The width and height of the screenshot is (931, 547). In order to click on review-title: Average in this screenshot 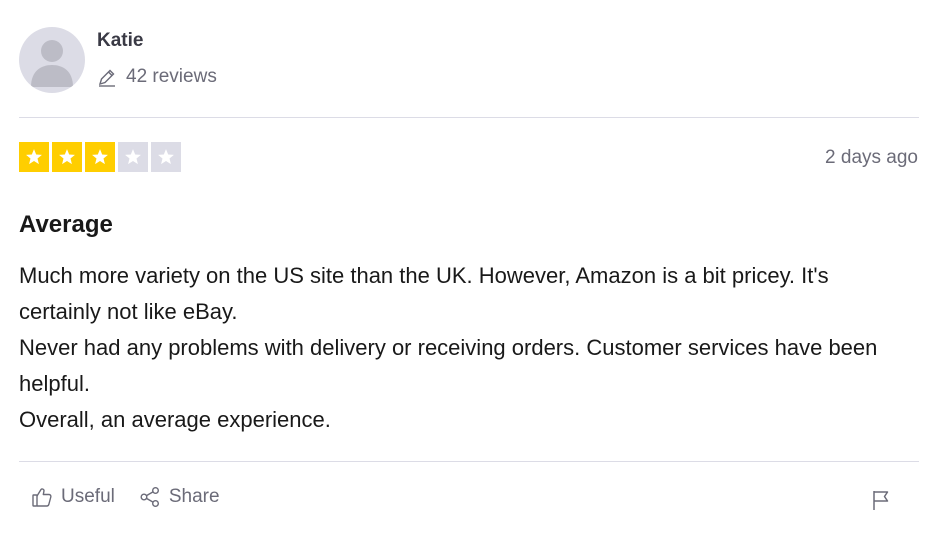, I will do `click(66, 224)`.